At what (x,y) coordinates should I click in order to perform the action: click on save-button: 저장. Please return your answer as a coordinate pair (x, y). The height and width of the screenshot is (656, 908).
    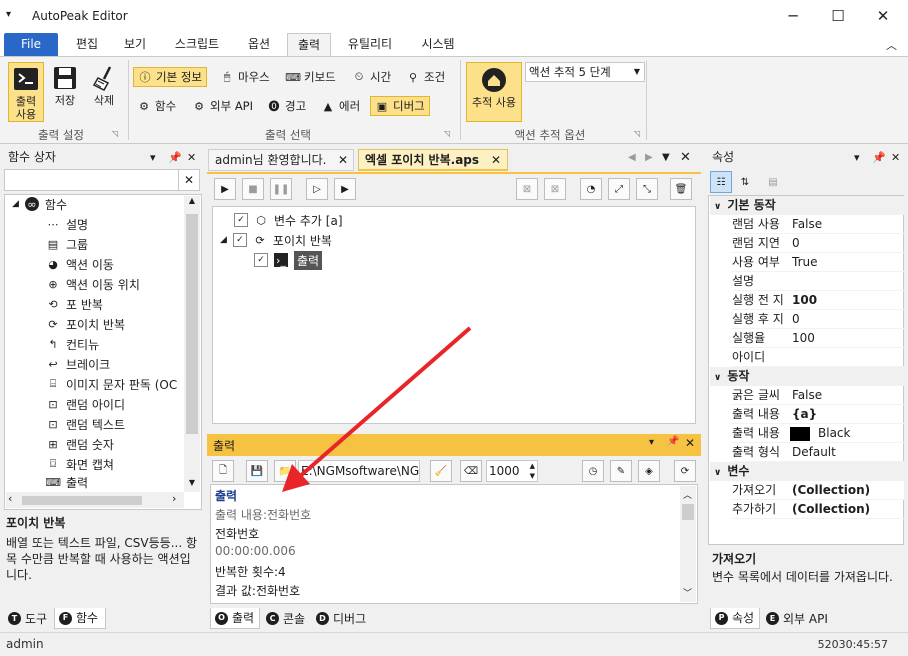
    Looking at the image, I should click on (65, 92).